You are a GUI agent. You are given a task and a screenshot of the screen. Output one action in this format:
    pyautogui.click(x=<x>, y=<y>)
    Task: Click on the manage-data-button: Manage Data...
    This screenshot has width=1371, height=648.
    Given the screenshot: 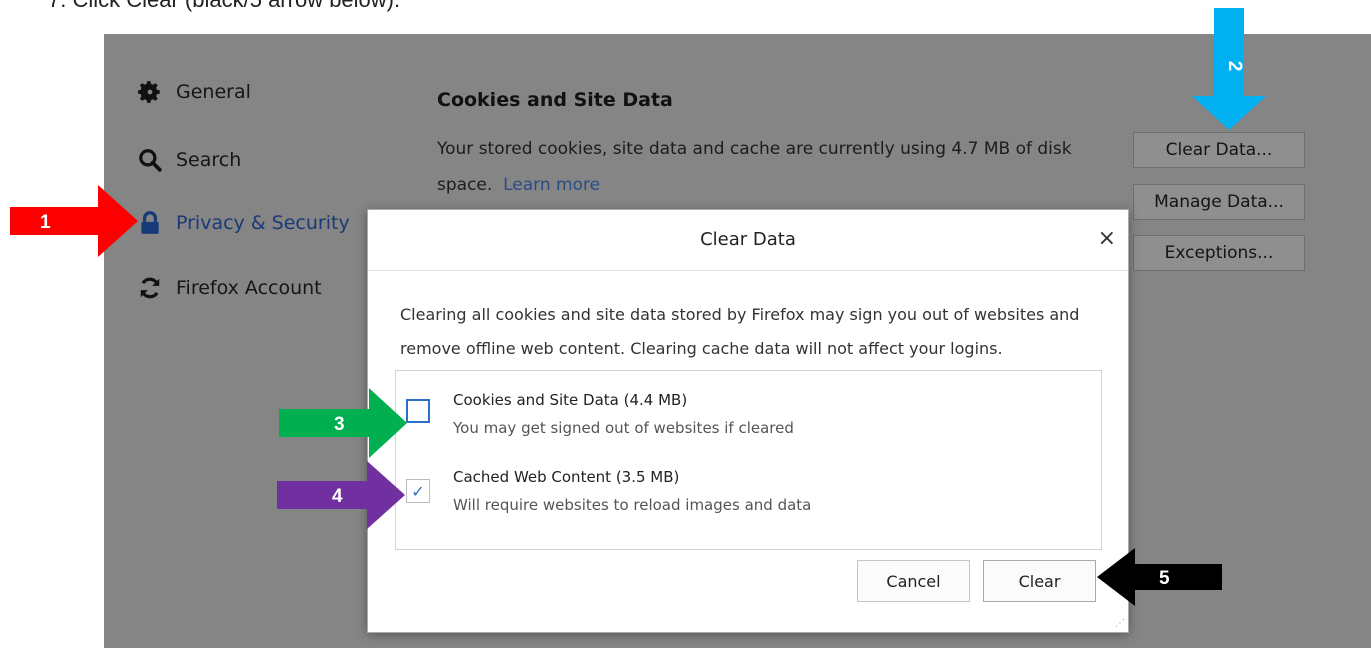 What is the action you would take?
    pyautogui.click(x=1219, y=202)
    